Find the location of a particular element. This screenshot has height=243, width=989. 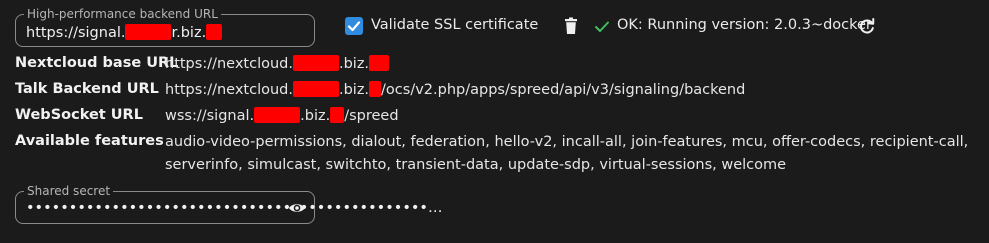

trash-icon is located at coordinates (571, 28).